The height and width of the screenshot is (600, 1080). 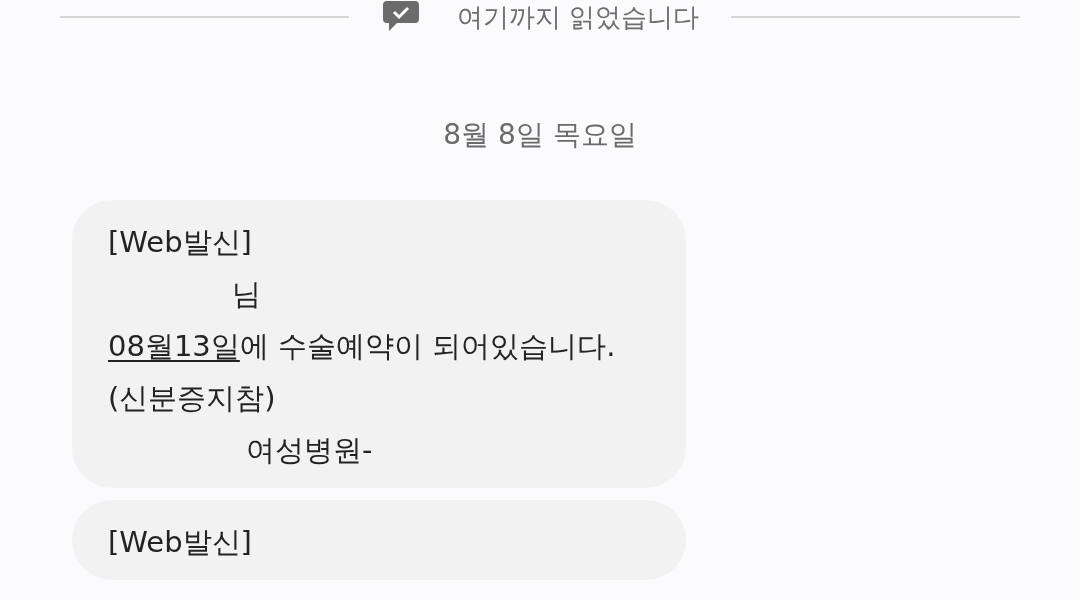 I want to click on message-line: (신분증지참), so click(x=192, y=398).